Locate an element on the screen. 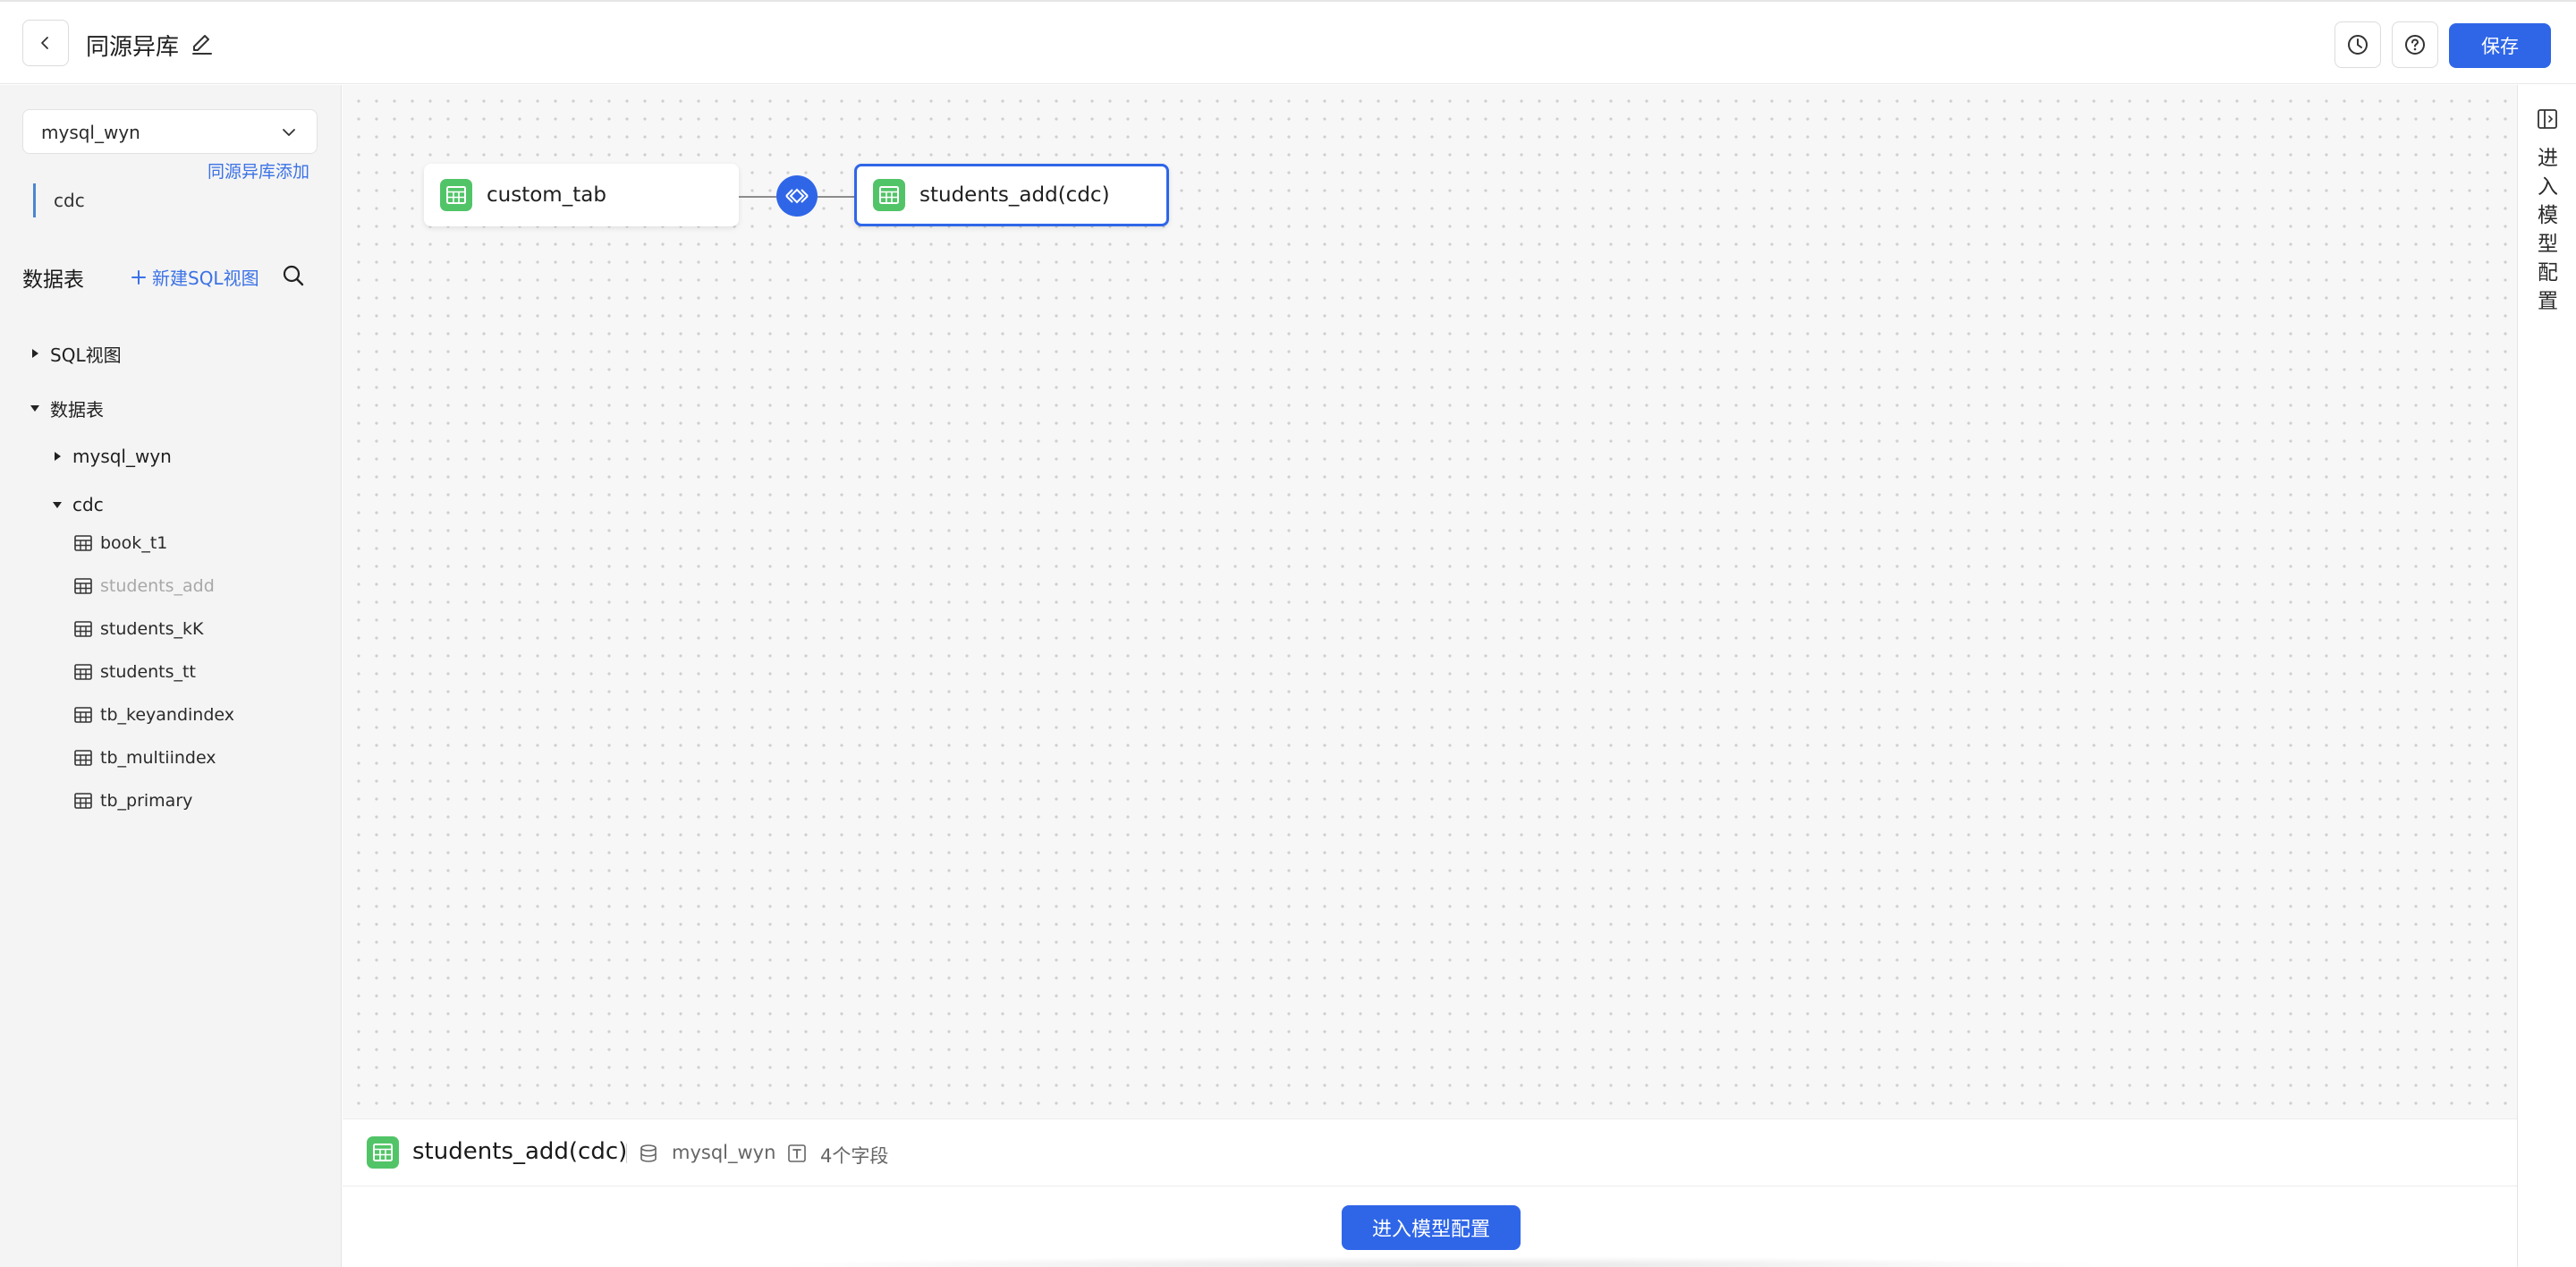 The height and width of the screenshot is (1267, 2576). table-item: tb_keyandindex is located at coordinates (153, 715).